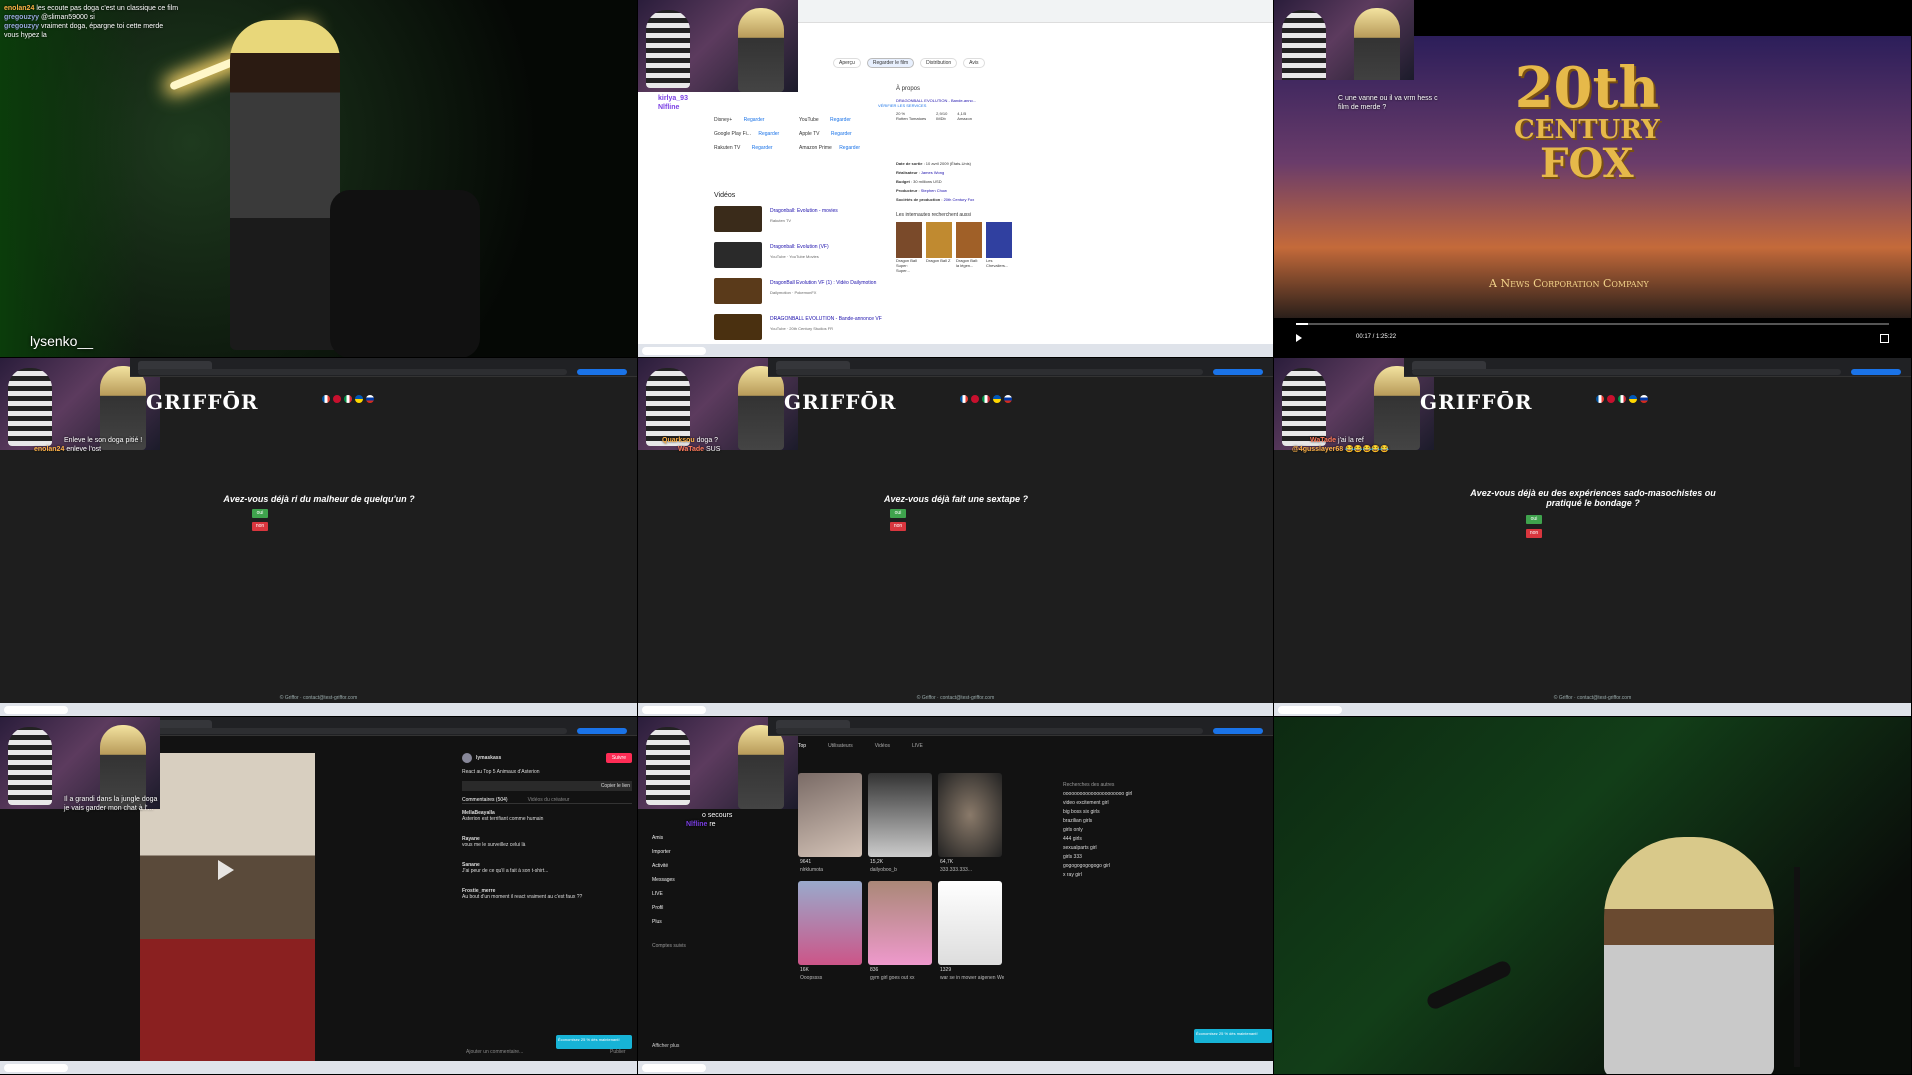 The width and height of the screenshot is (1912, 1075). Describe the element at coordinates (227, 908) in the screenshot. I see `video-player` at that location.